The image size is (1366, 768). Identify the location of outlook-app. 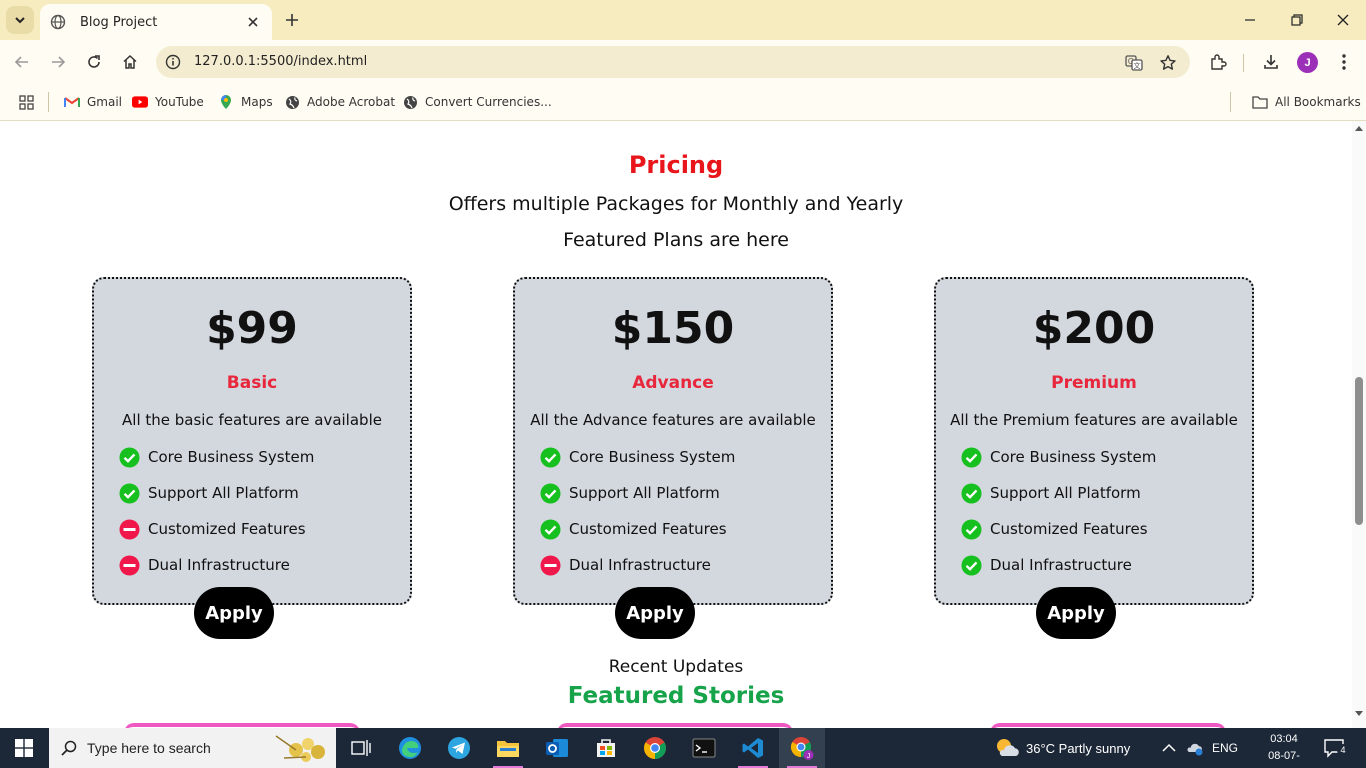
(557, 748).